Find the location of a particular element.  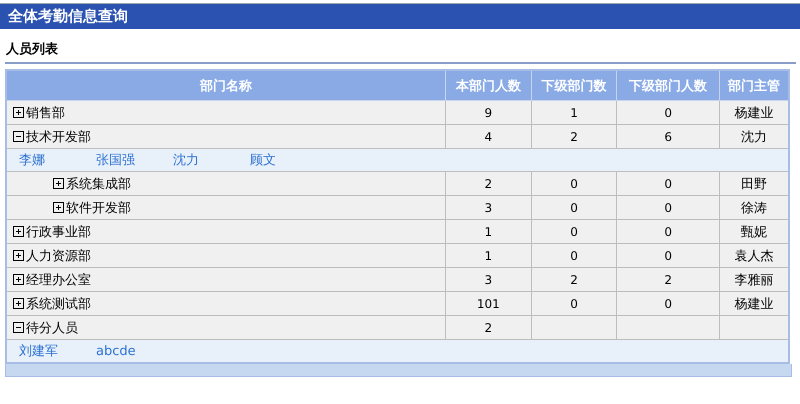

column-header: 下级部门人数 is located at coordinates (668, 85).